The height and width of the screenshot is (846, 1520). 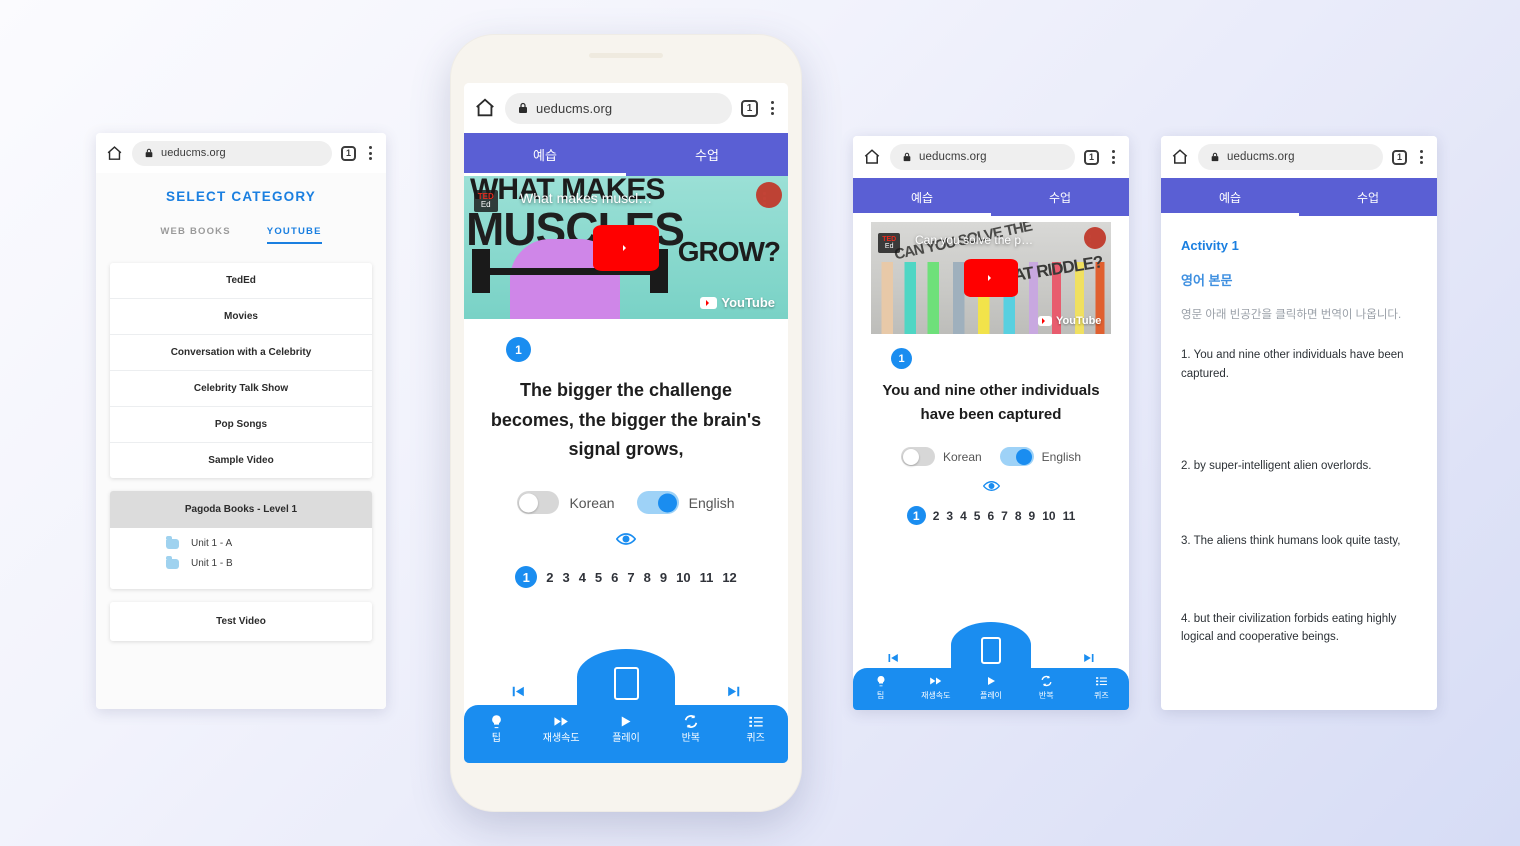 What do you see at coordinates (241, 389) in the screenshot?
I see `category-item-talkshow: Celebrity Talk Show` at bounding box center [241, 389].